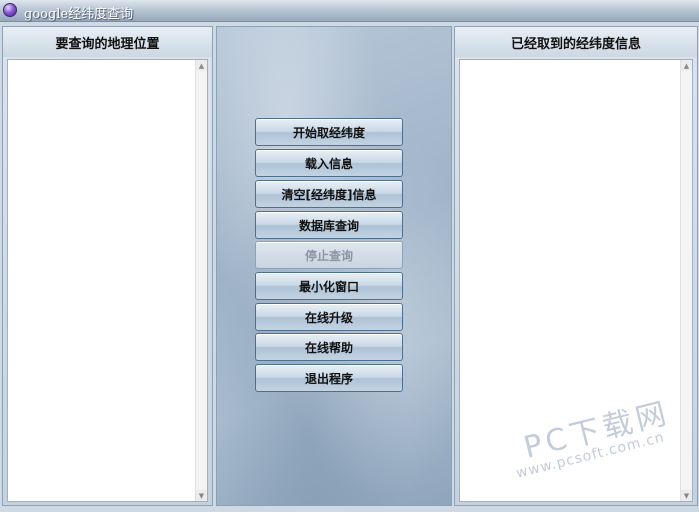 Image resolution: width=699 pixels, height=512 pixels. Describe the element at coordinates (329, 347) in the screenshot. I see `online-help-button: 在线帮助` at that location.